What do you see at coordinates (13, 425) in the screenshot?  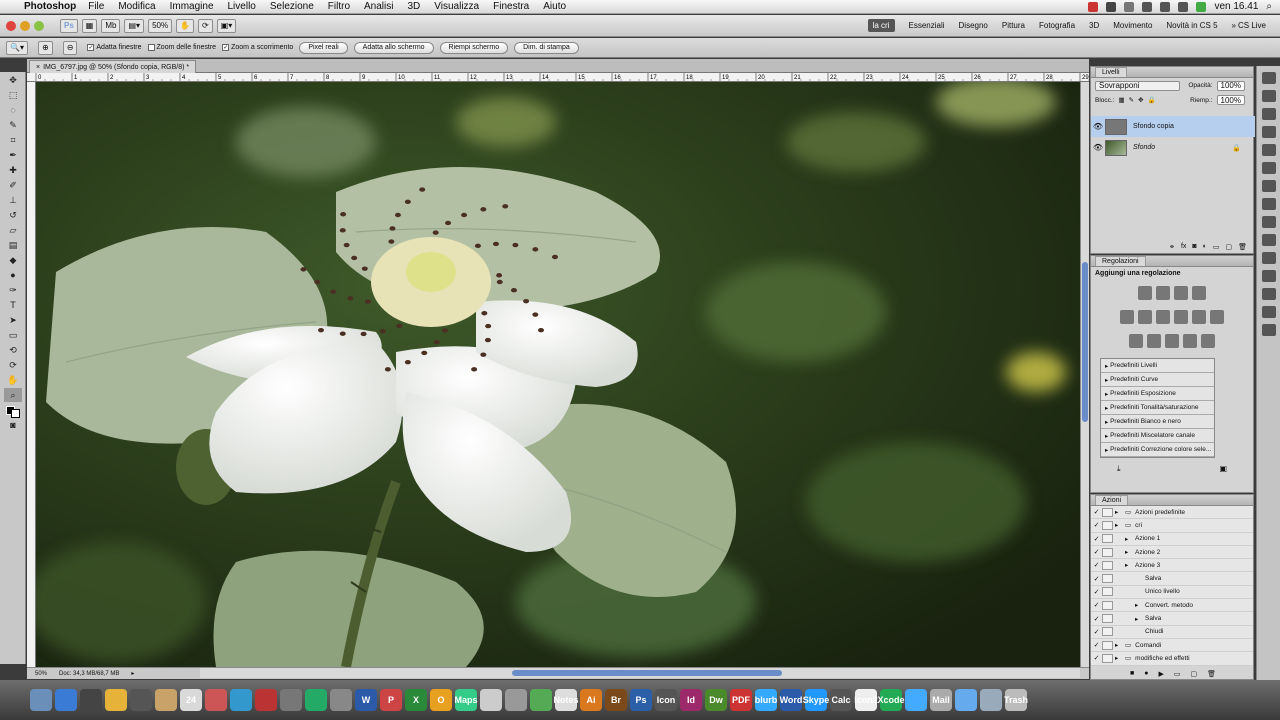 I see `quick-mask-icon: ◙` at bounding box center [13, 425].